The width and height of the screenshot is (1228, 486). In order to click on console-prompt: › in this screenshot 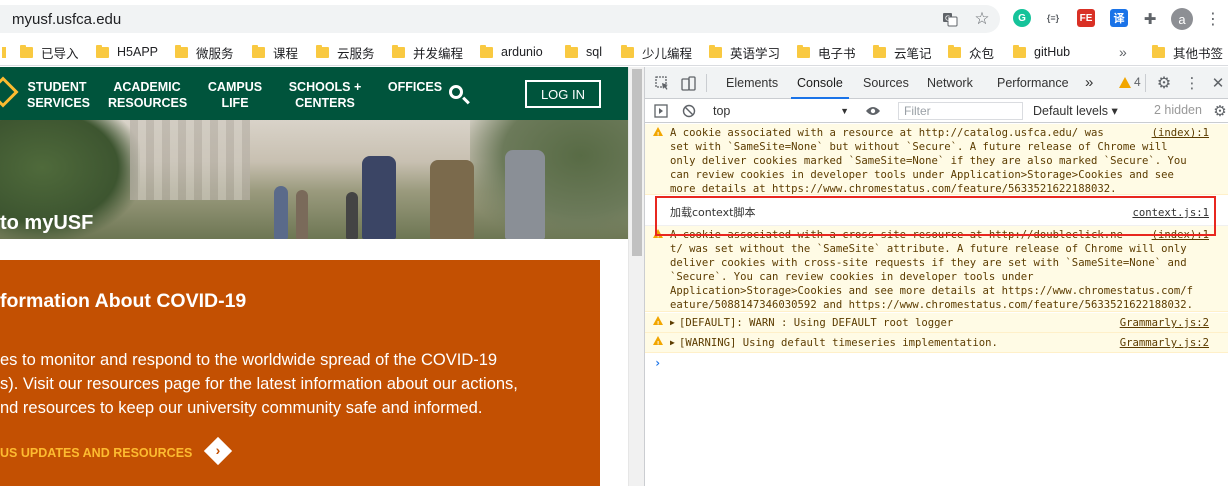, I will do `click(657, 363)`.